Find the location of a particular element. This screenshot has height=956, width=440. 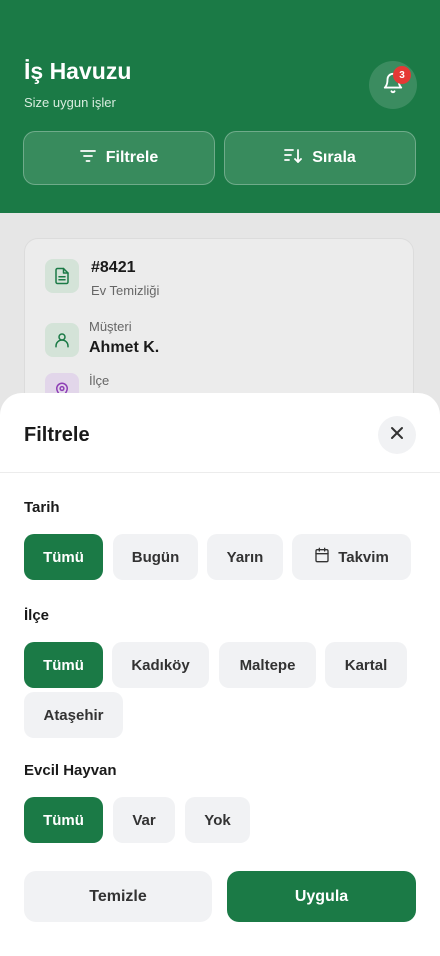

district-label: İlçe is located at coordinates (99, 380).